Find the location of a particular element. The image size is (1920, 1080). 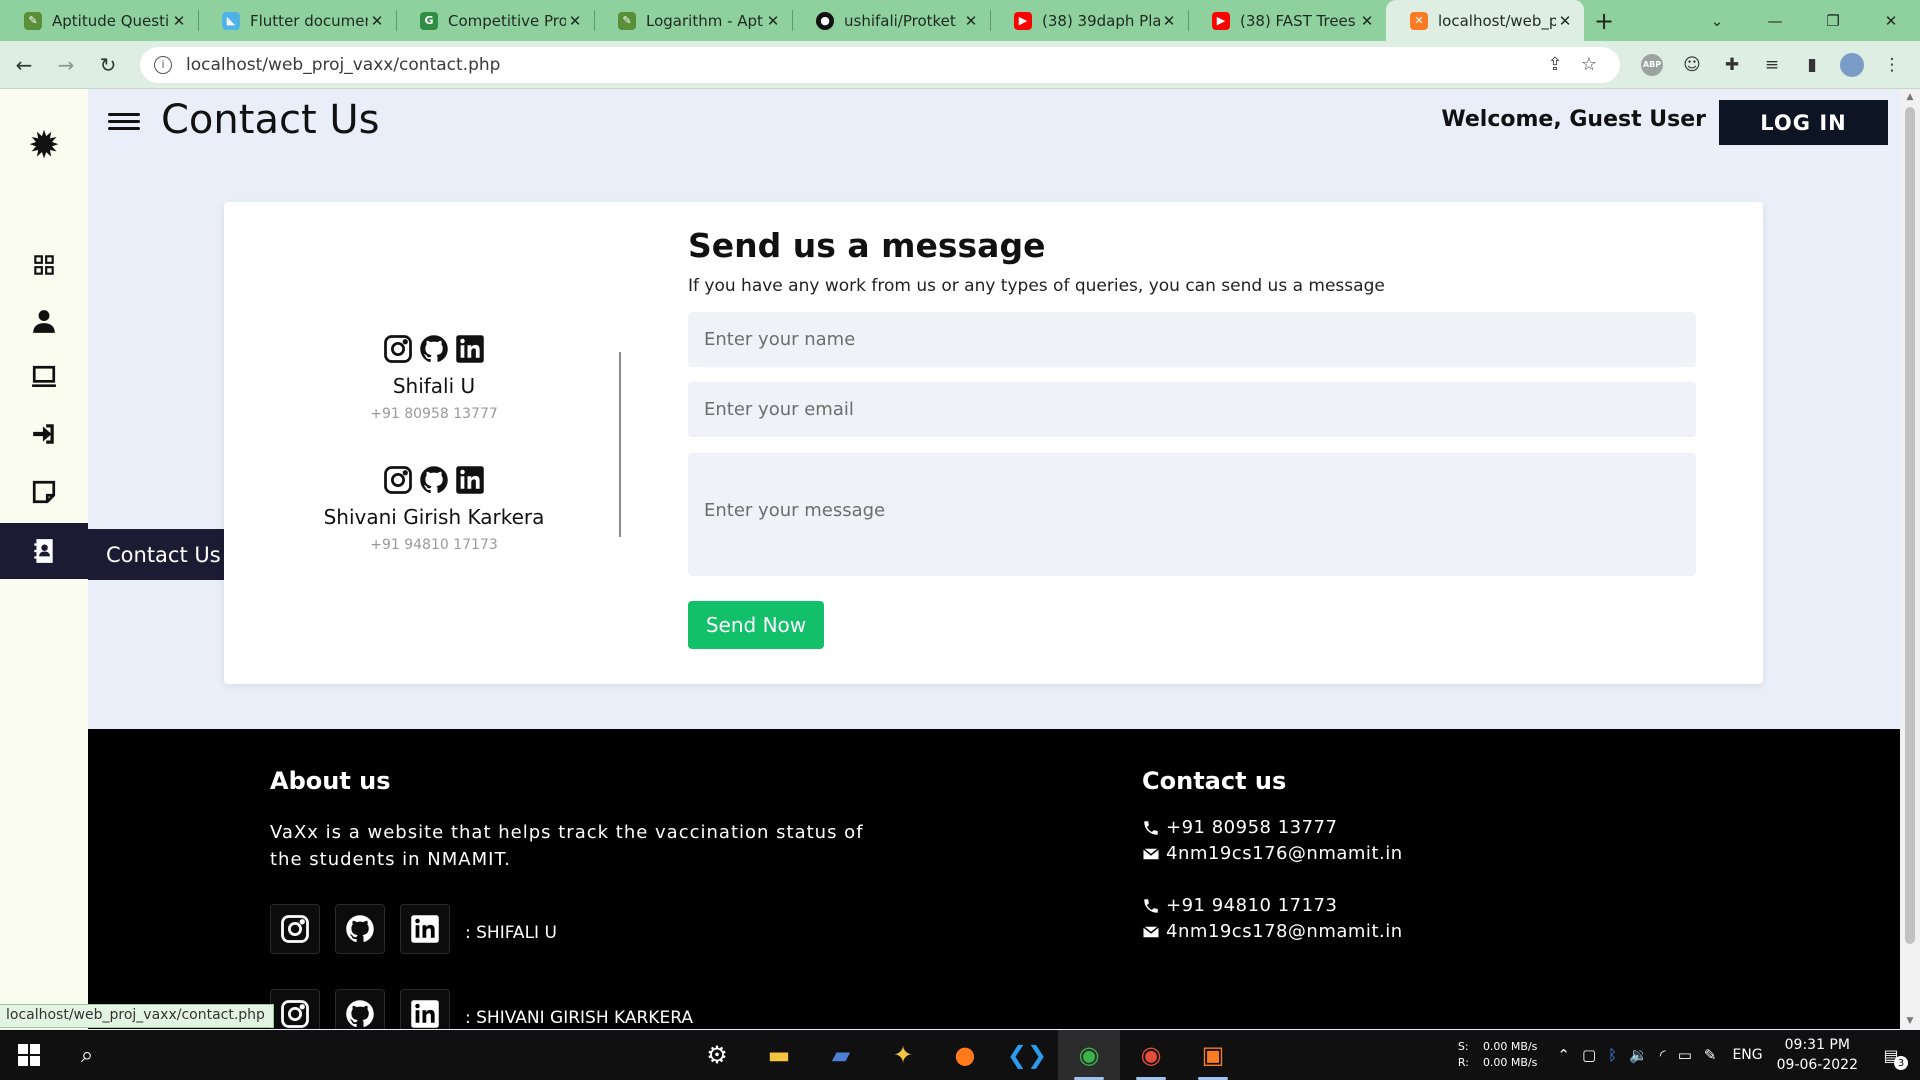

back-icon: ← is located at coordinates (24, 65).